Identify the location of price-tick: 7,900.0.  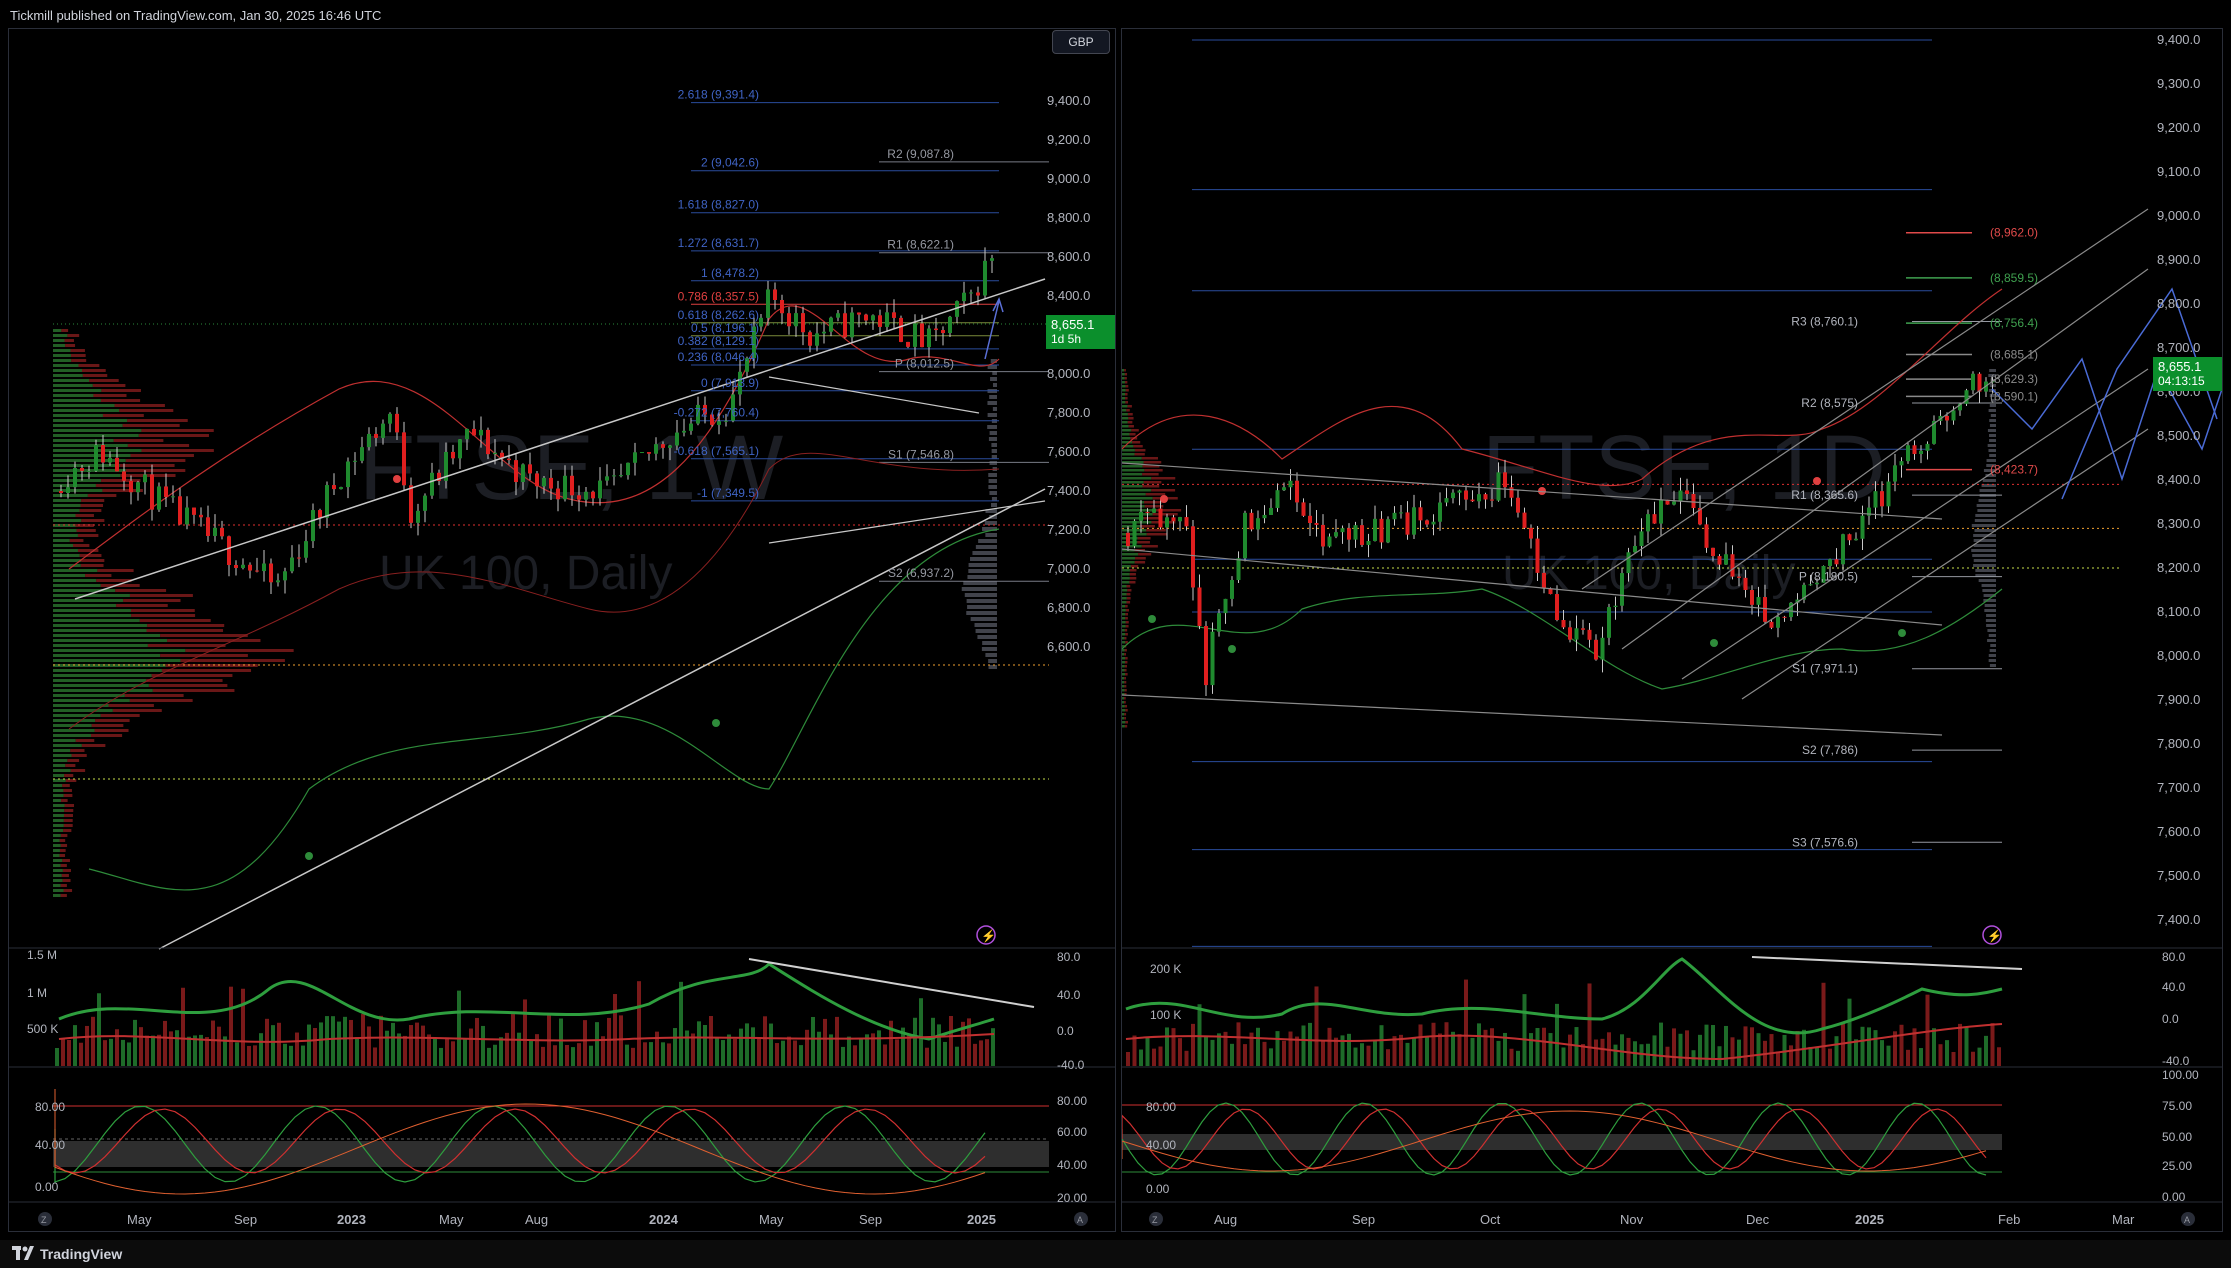
(2178, 699).